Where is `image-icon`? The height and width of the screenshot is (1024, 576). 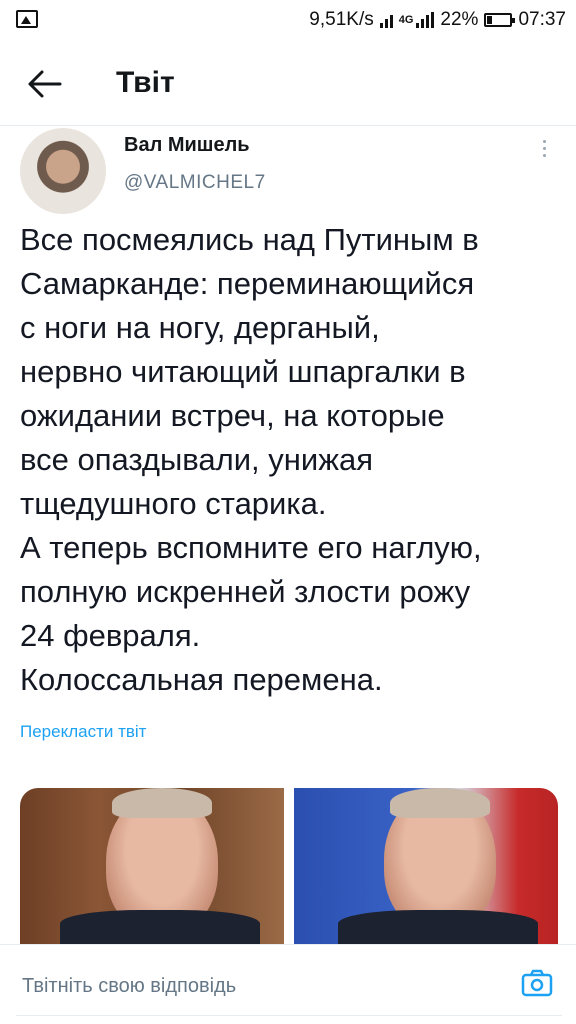 image-icon is located at coordinates (27, 19).